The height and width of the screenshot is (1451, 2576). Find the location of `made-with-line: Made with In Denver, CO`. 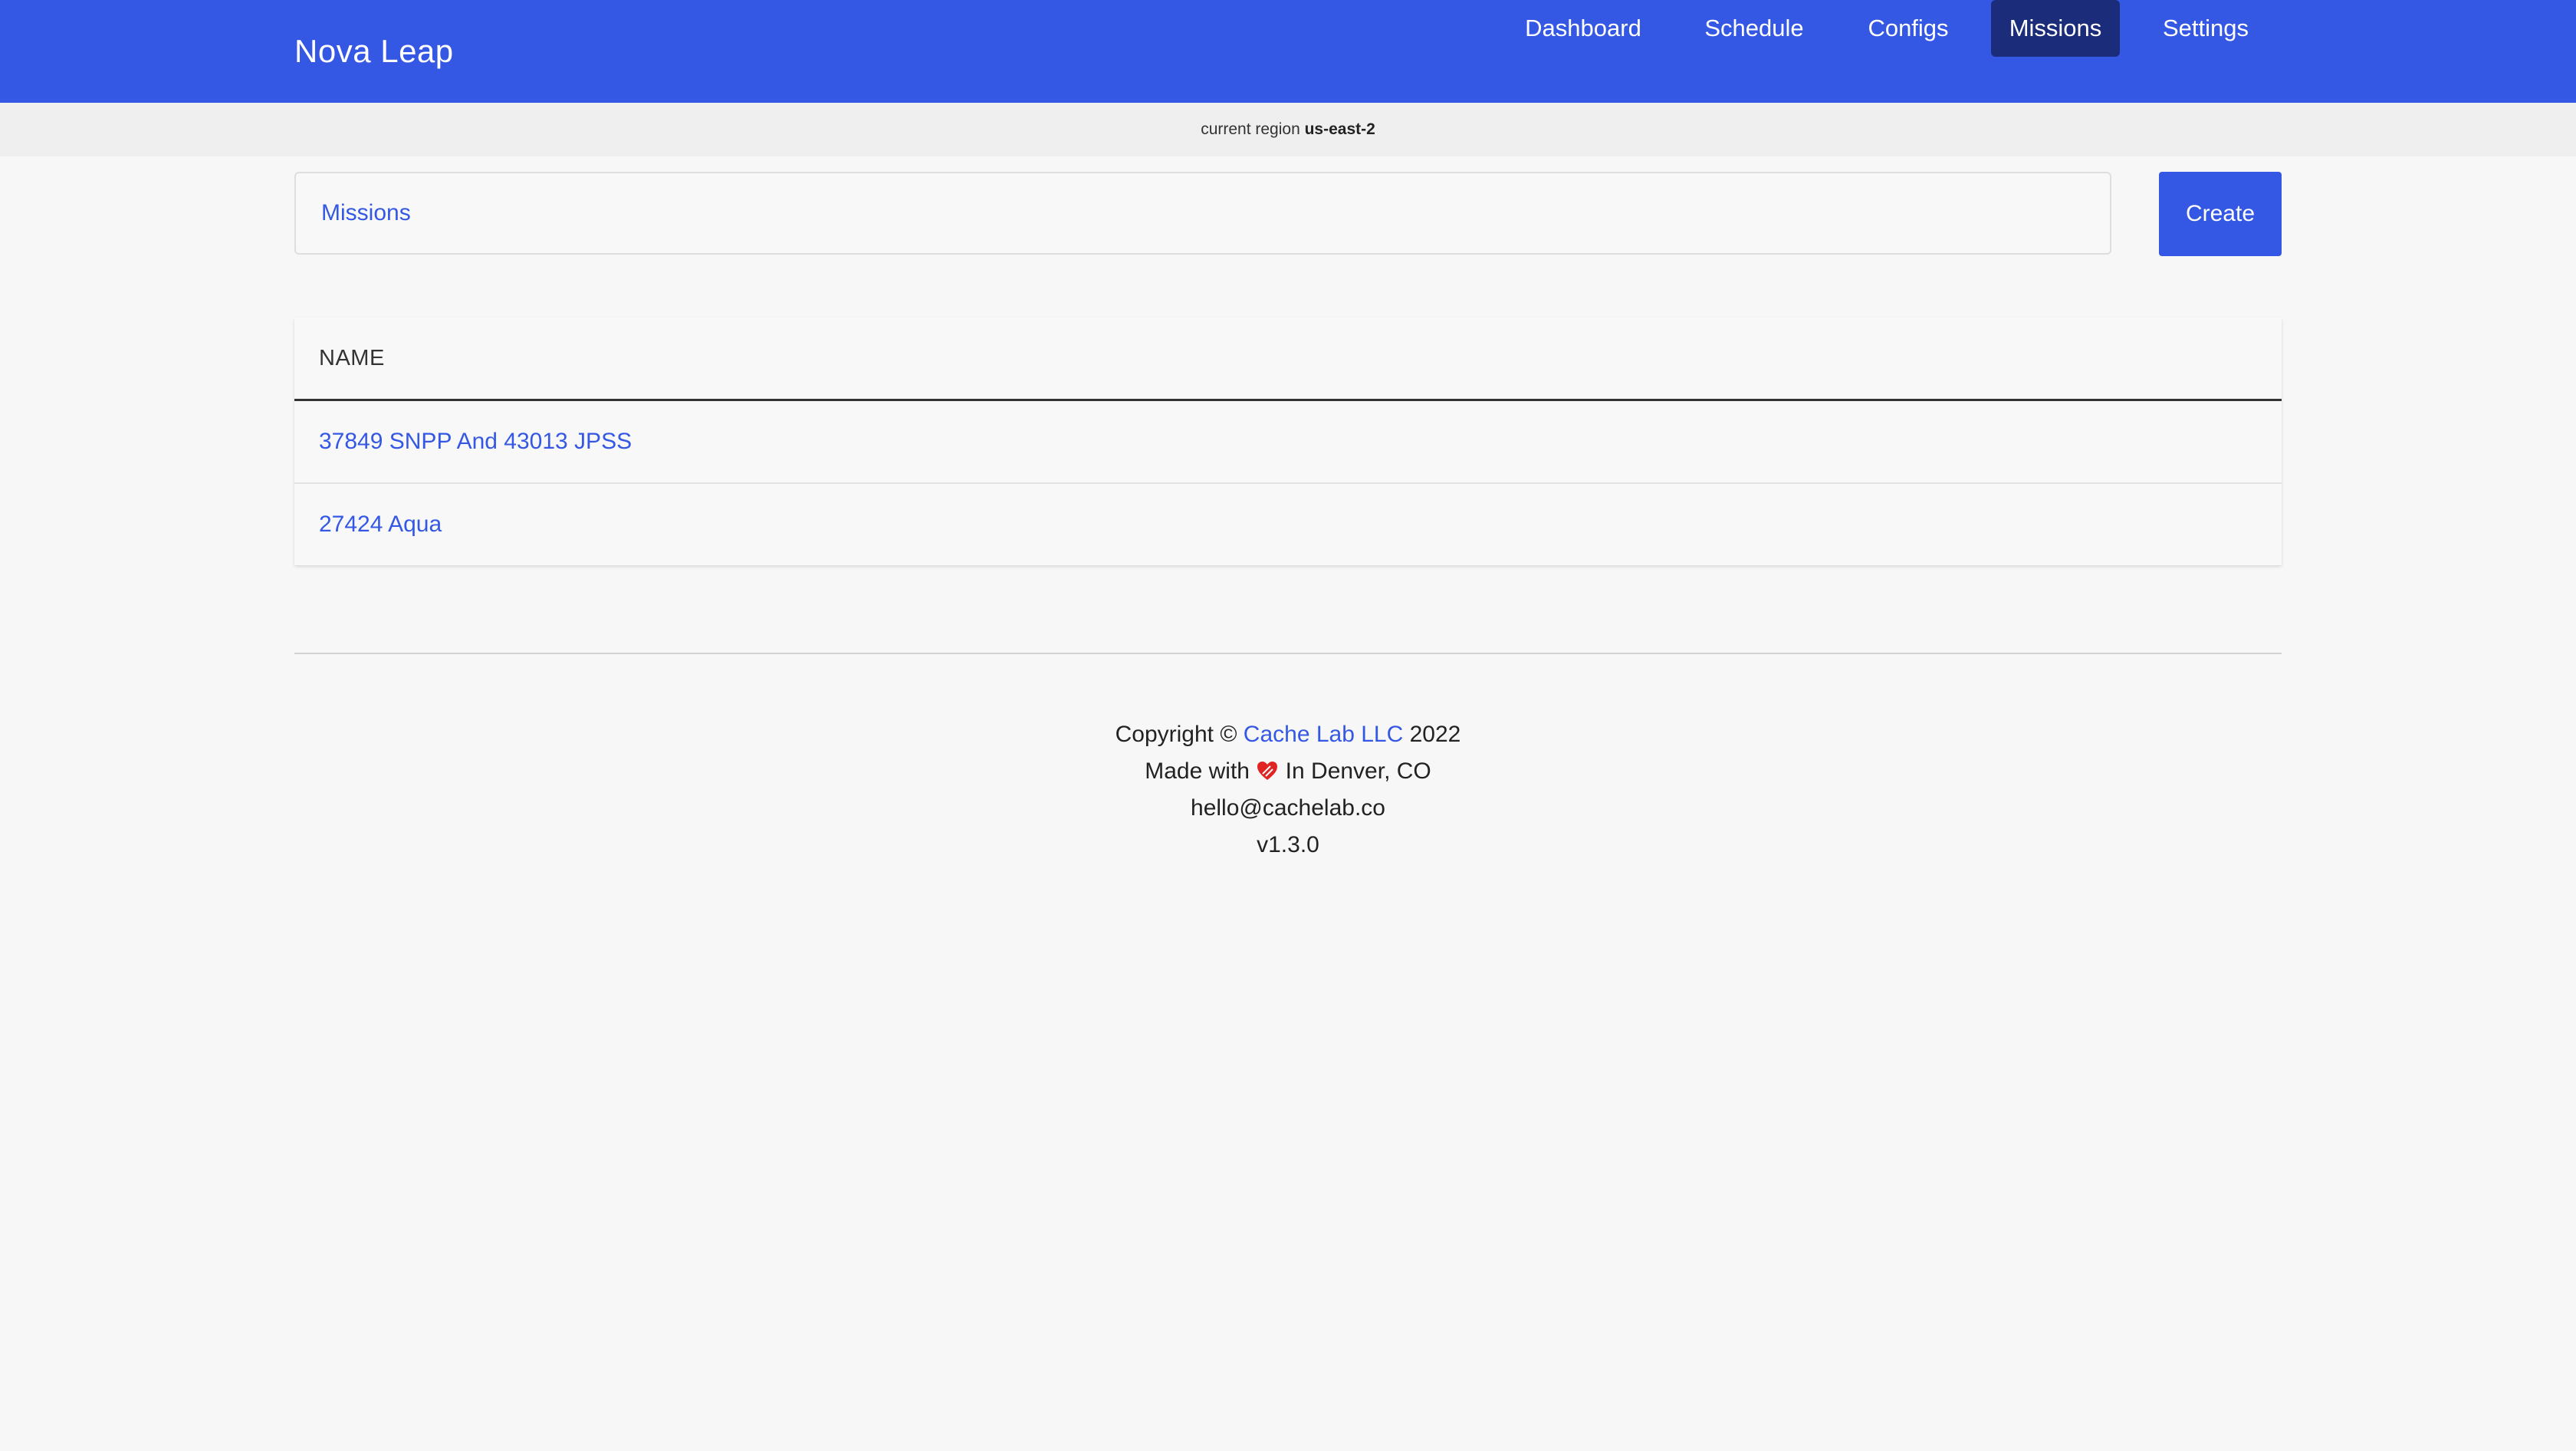

made-with-line: Made with In Denver, CO is located at coordinates (1288, 771).